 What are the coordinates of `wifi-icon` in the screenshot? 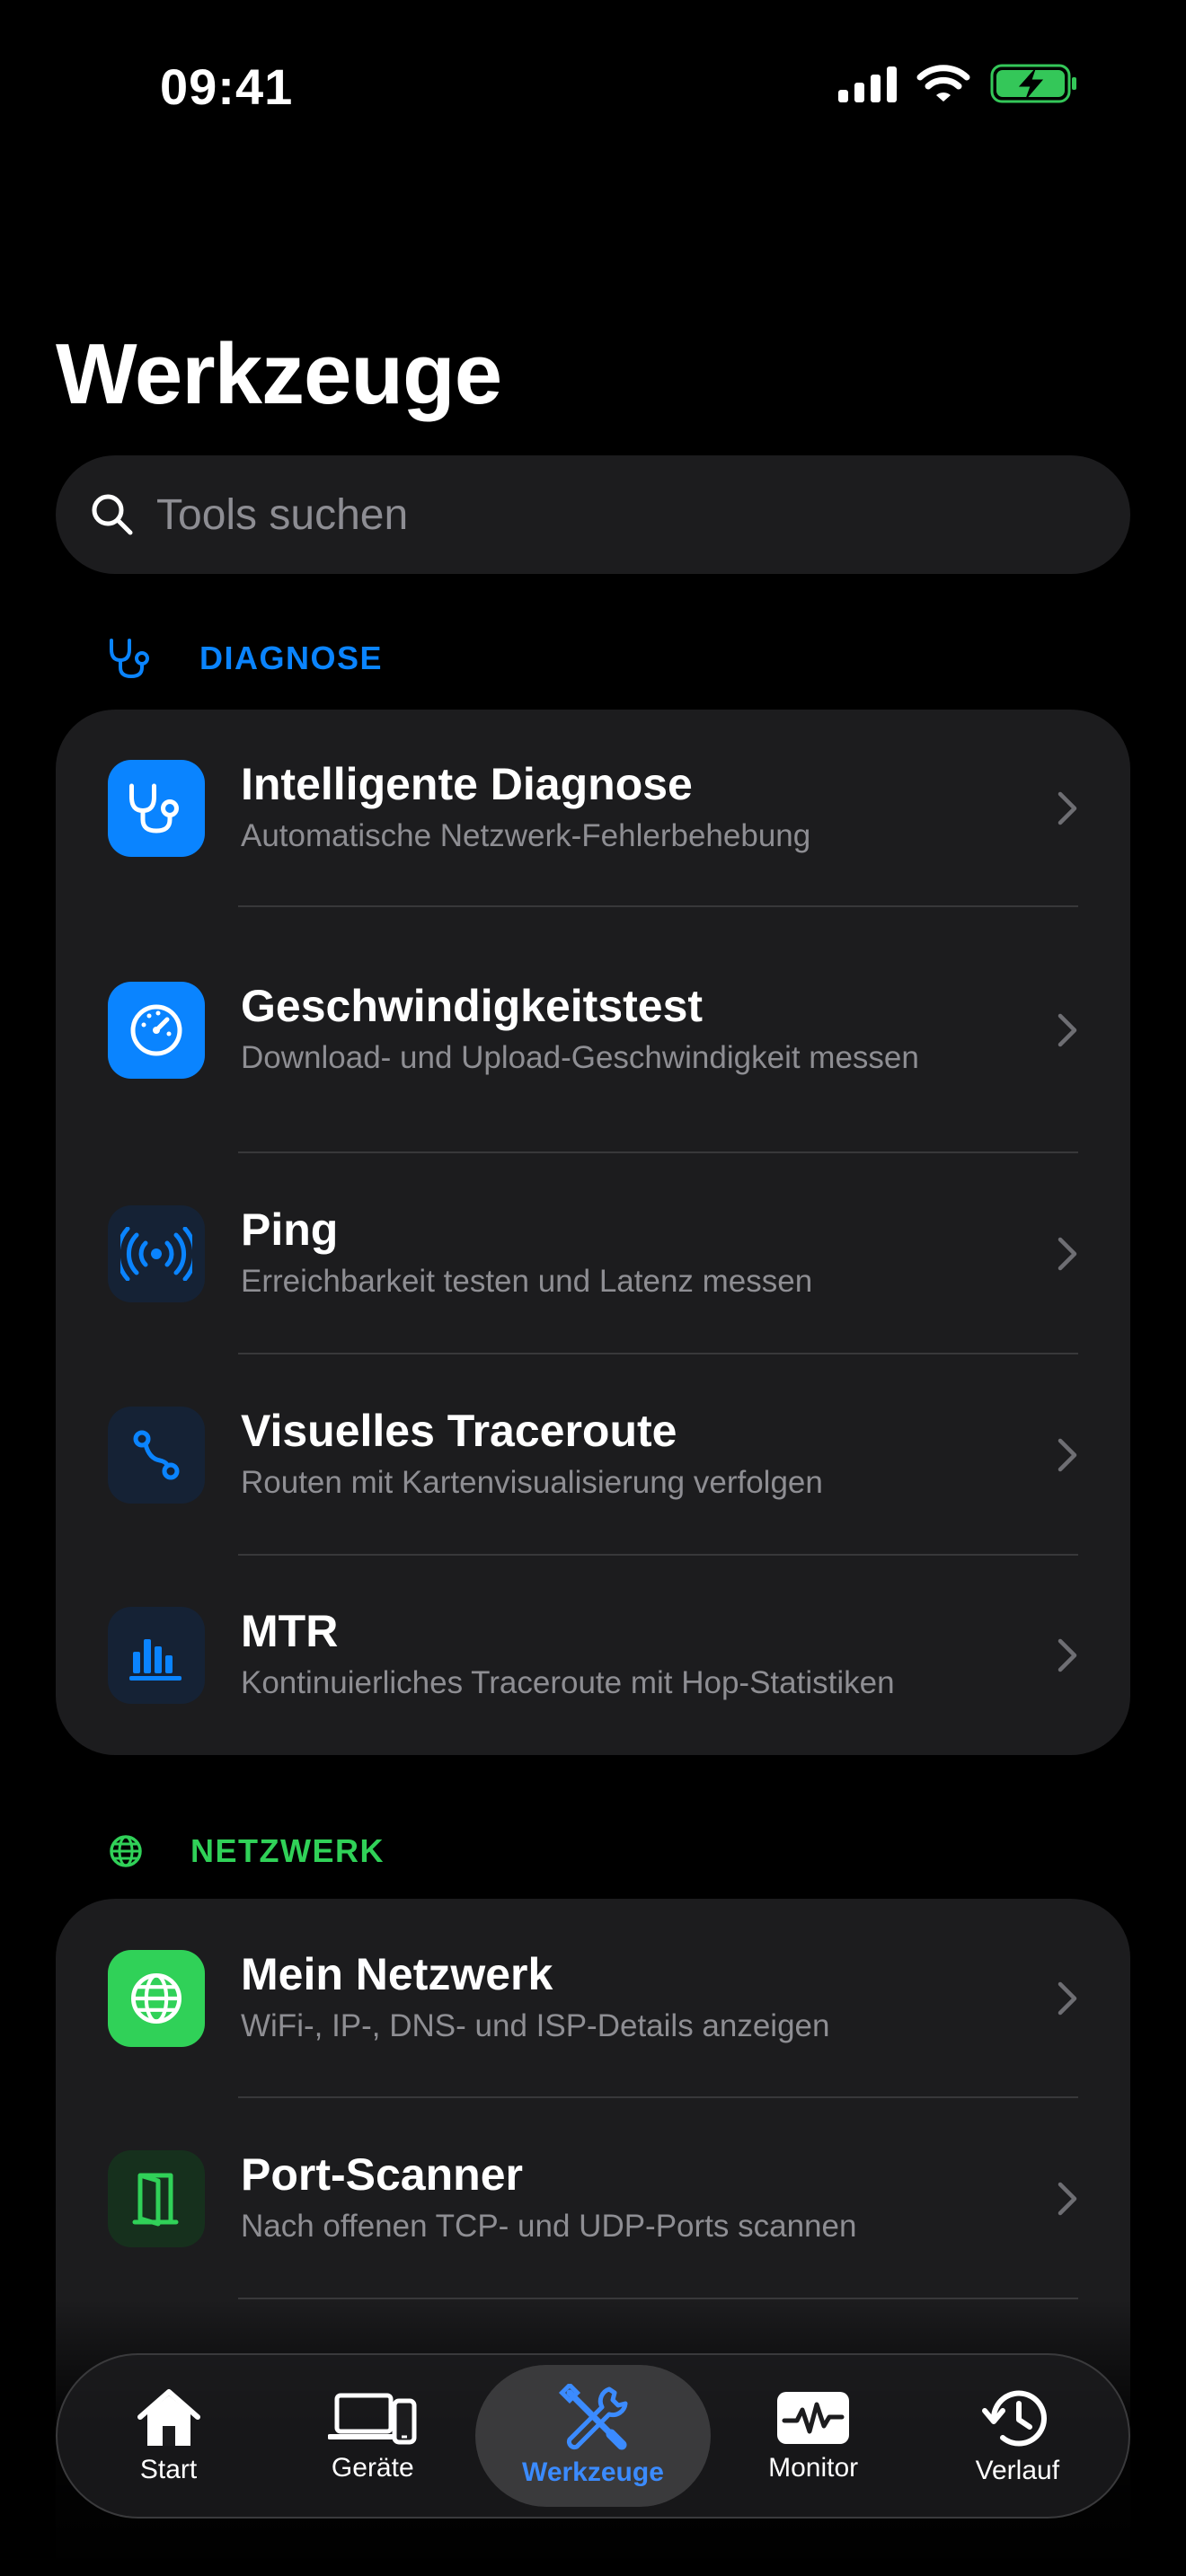 It's located at (943, 83).